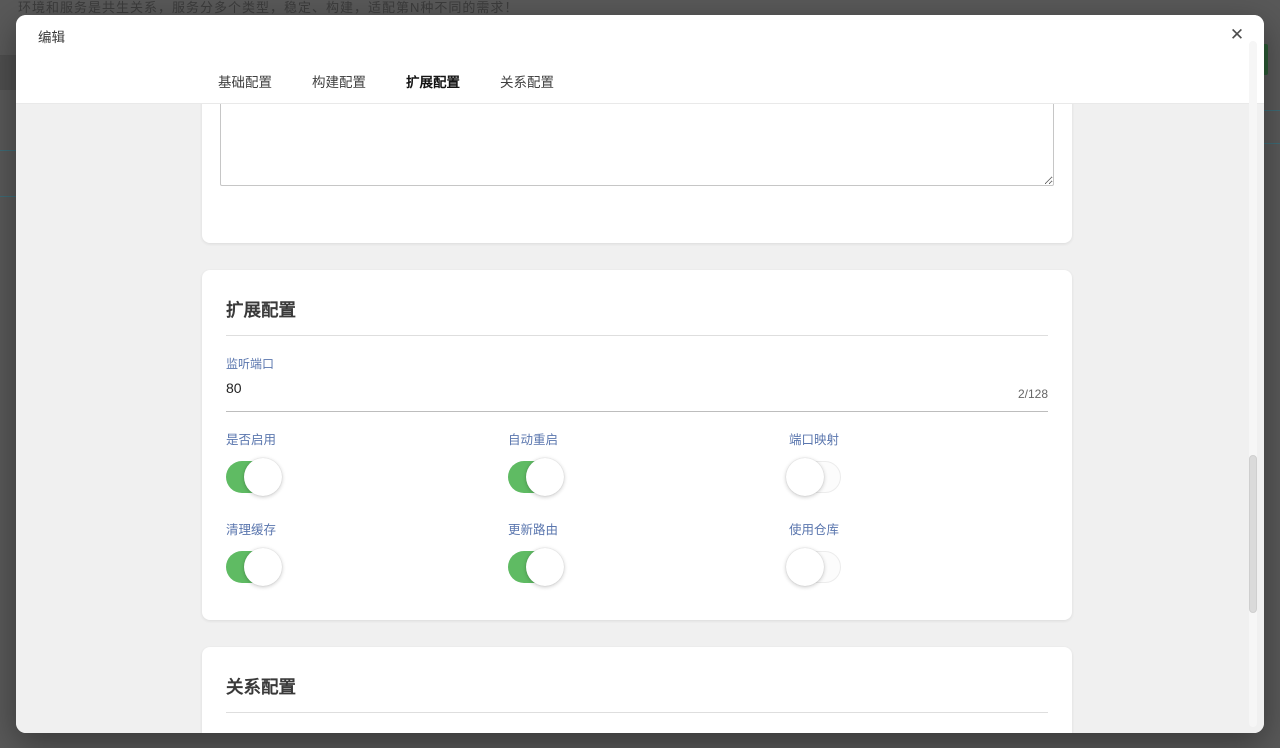 The height and width of the screenshot is (748, 1280). I want to click on switch-cell-update-route: 更新路由, so click(648, 552).